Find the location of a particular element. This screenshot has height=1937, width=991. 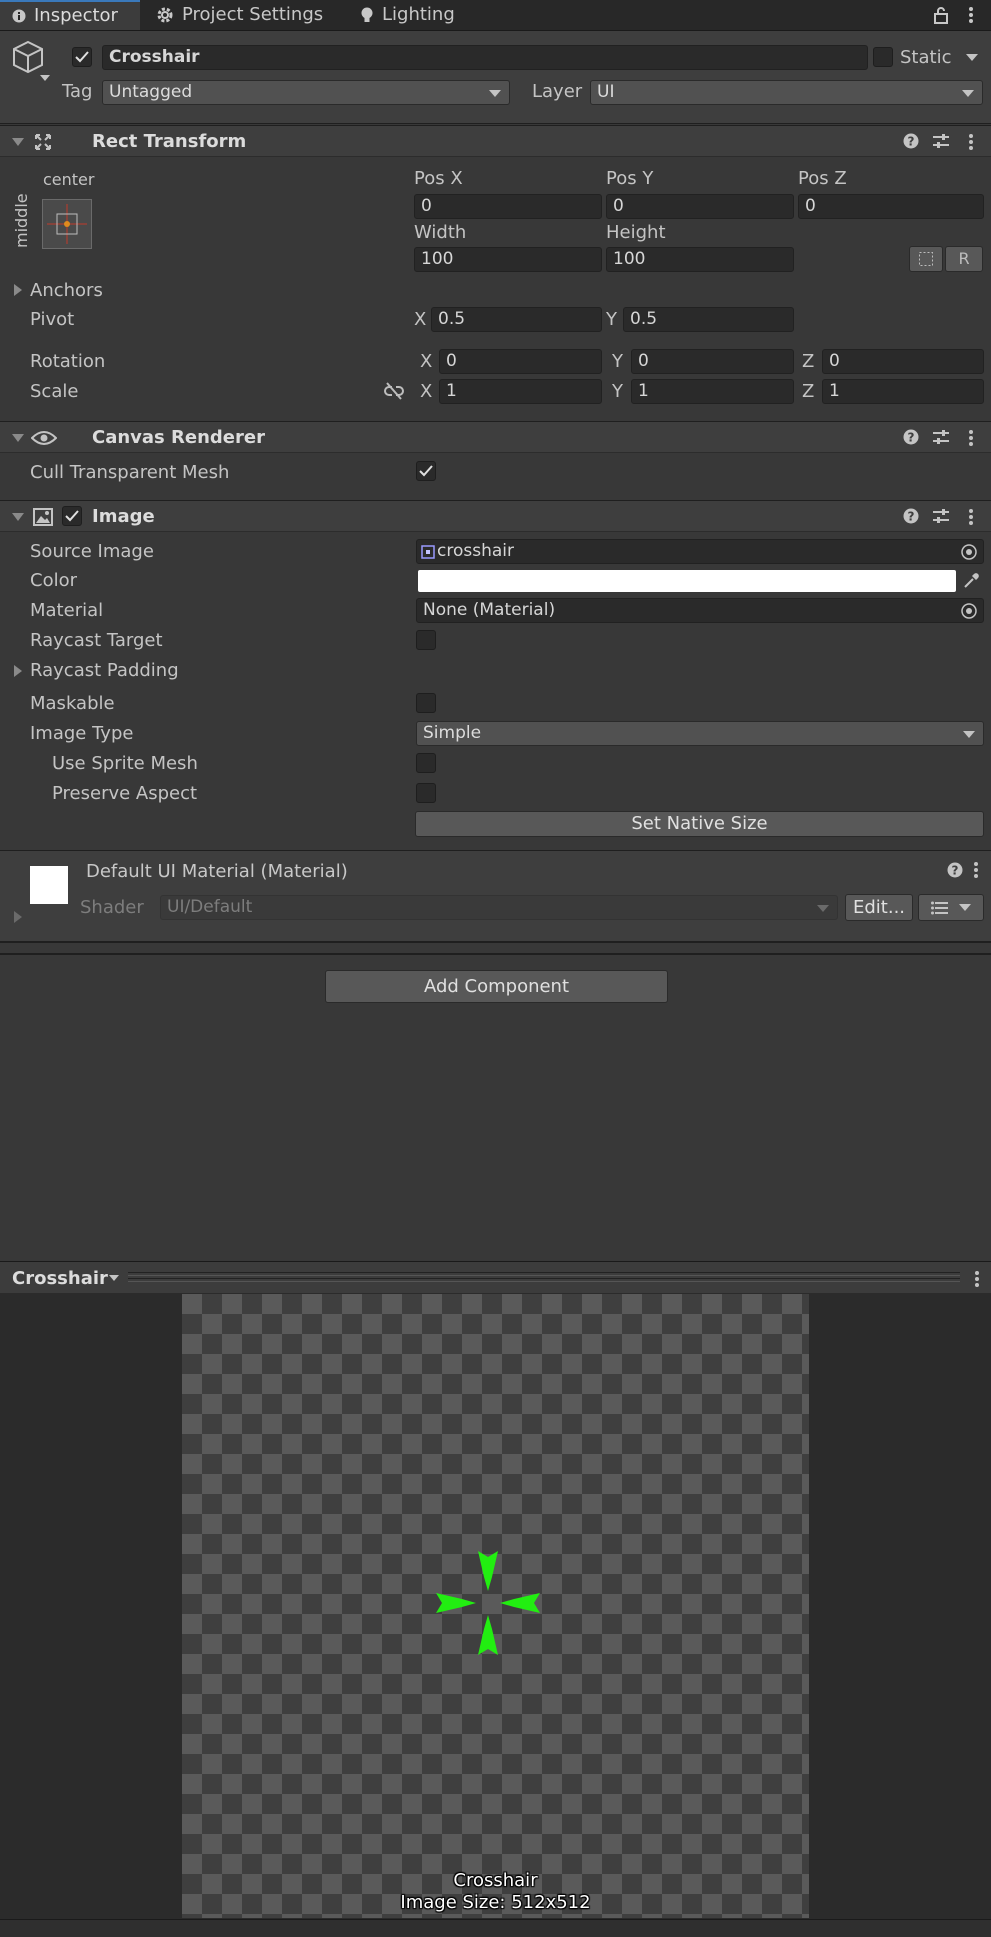

use-sprite-mesh-checkbox is located at coordinates (426, 763).